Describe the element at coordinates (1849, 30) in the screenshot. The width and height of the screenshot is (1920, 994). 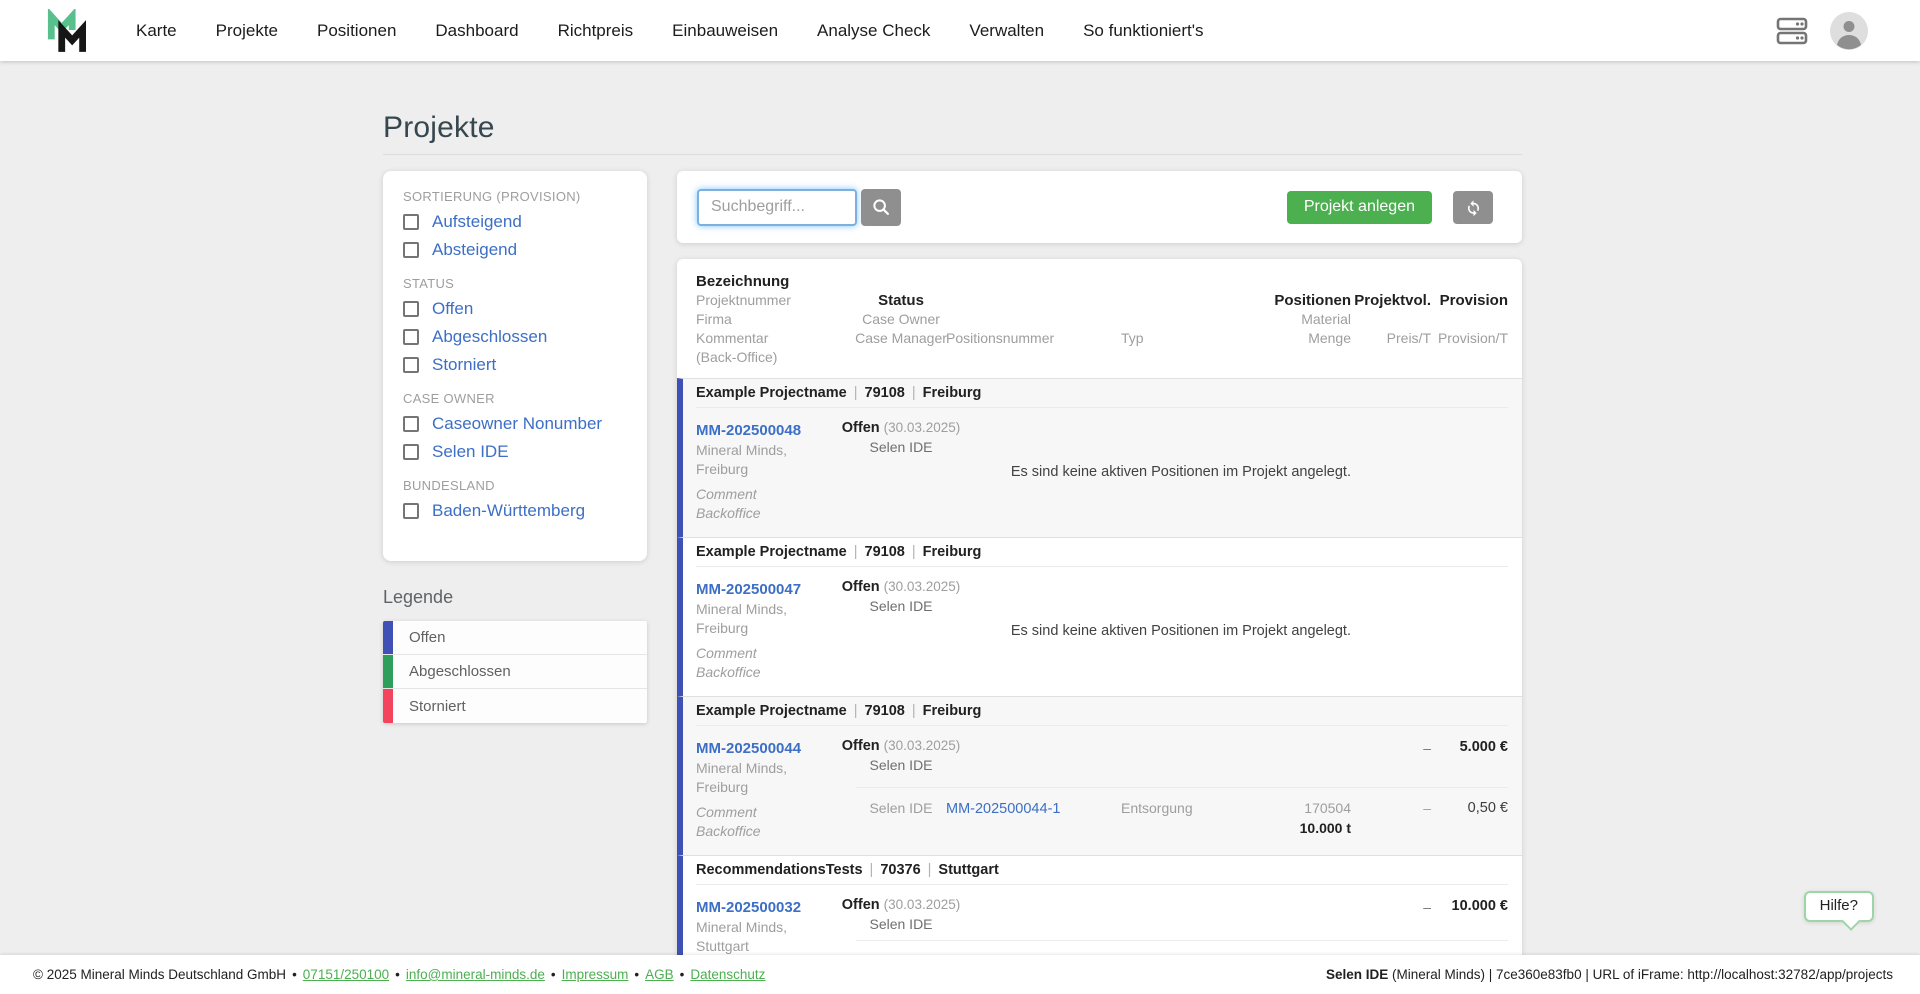
I see `user-avatar` at that location.